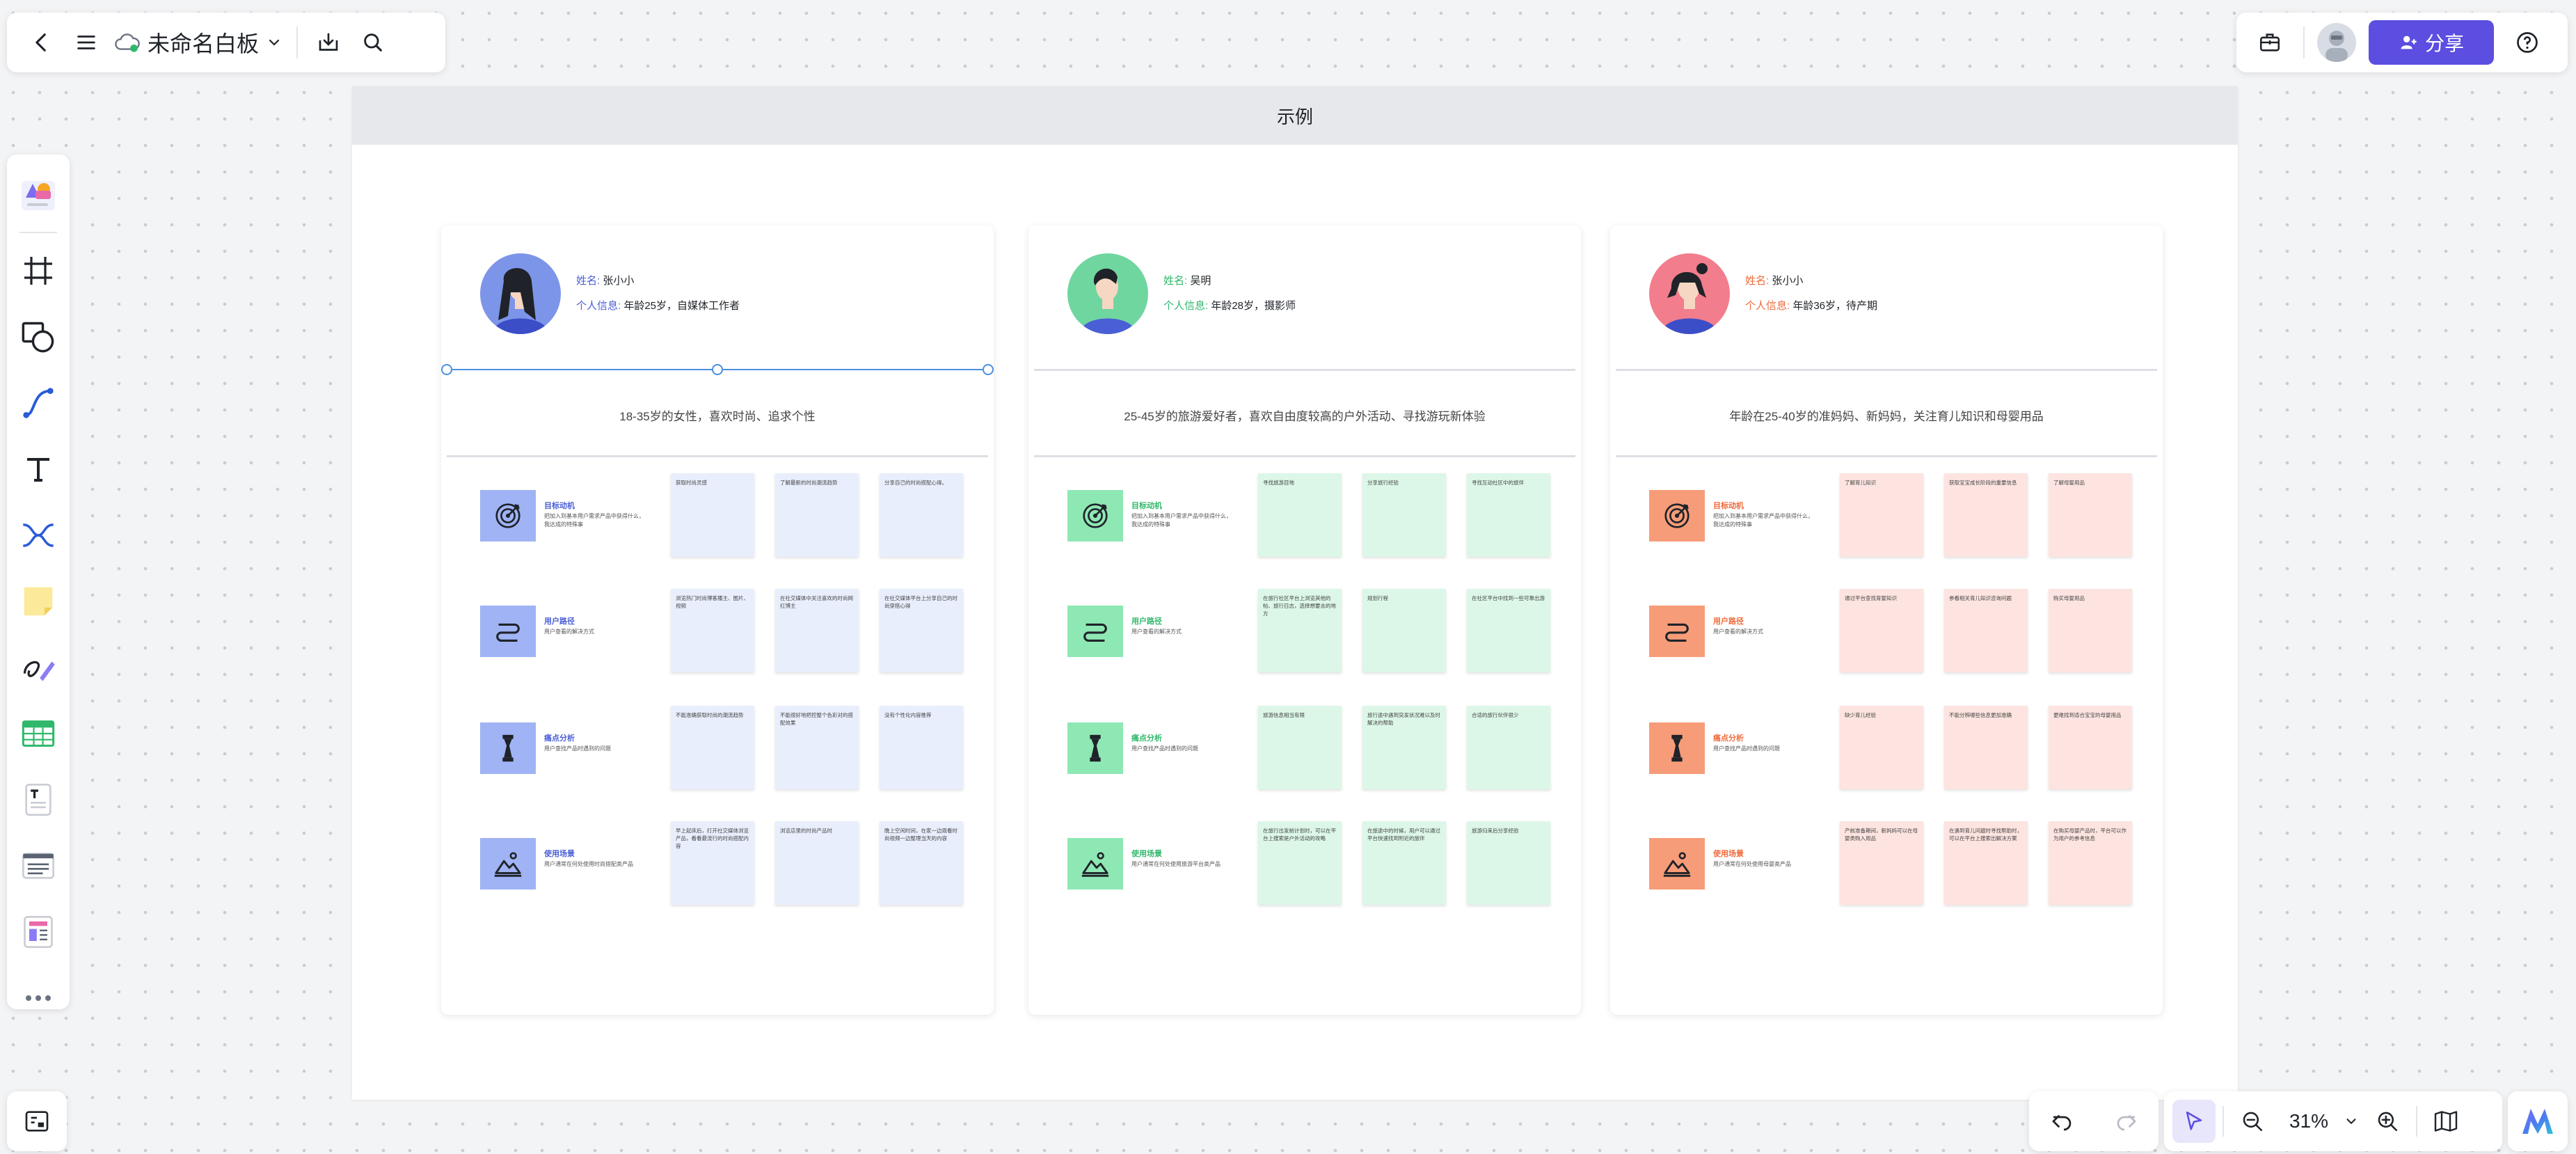  Describe the element at coordinates (569, 632) in the screenshot. I see `section-description: 用户查看的解决方式` at that location.